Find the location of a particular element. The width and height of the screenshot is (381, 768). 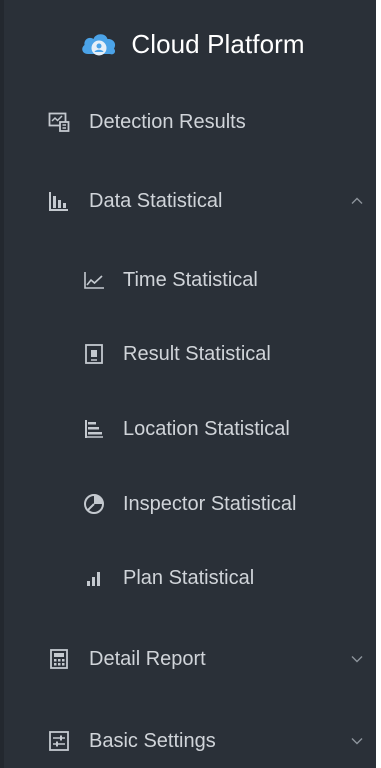

menu-label-basic-settings: Basic Settings is located at coordinates (152, 740).